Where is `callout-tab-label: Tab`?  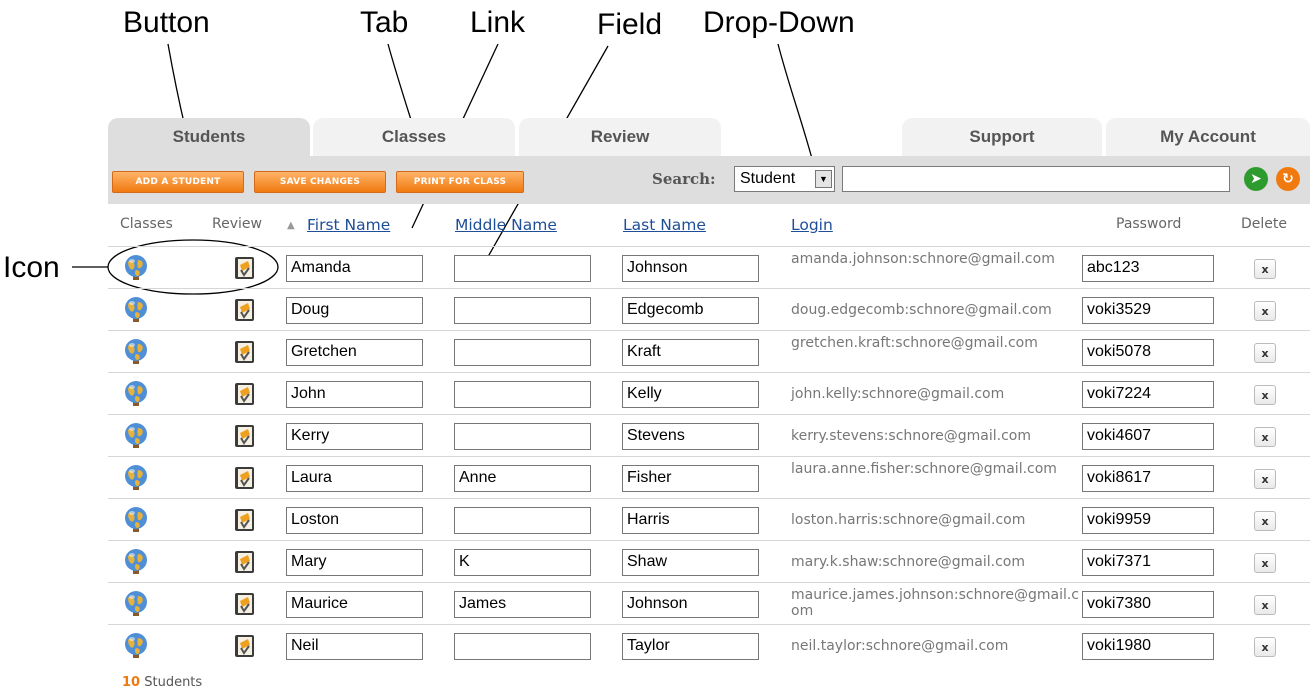
callout-tab-label: Tab is located at coordinates (384, 22).